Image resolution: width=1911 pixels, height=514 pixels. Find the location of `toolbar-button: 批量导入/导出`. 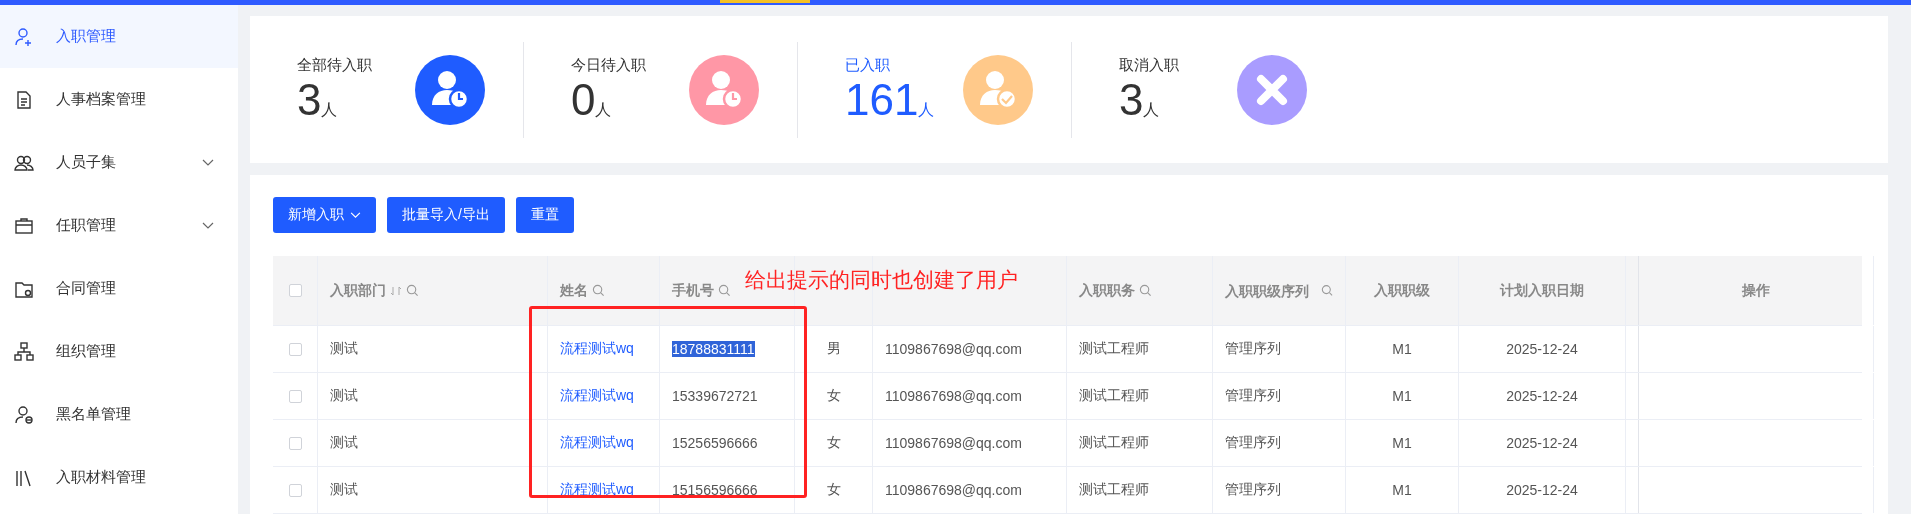

toolbar-button: 批量导入/导出 is located at coordinates (446, 215).